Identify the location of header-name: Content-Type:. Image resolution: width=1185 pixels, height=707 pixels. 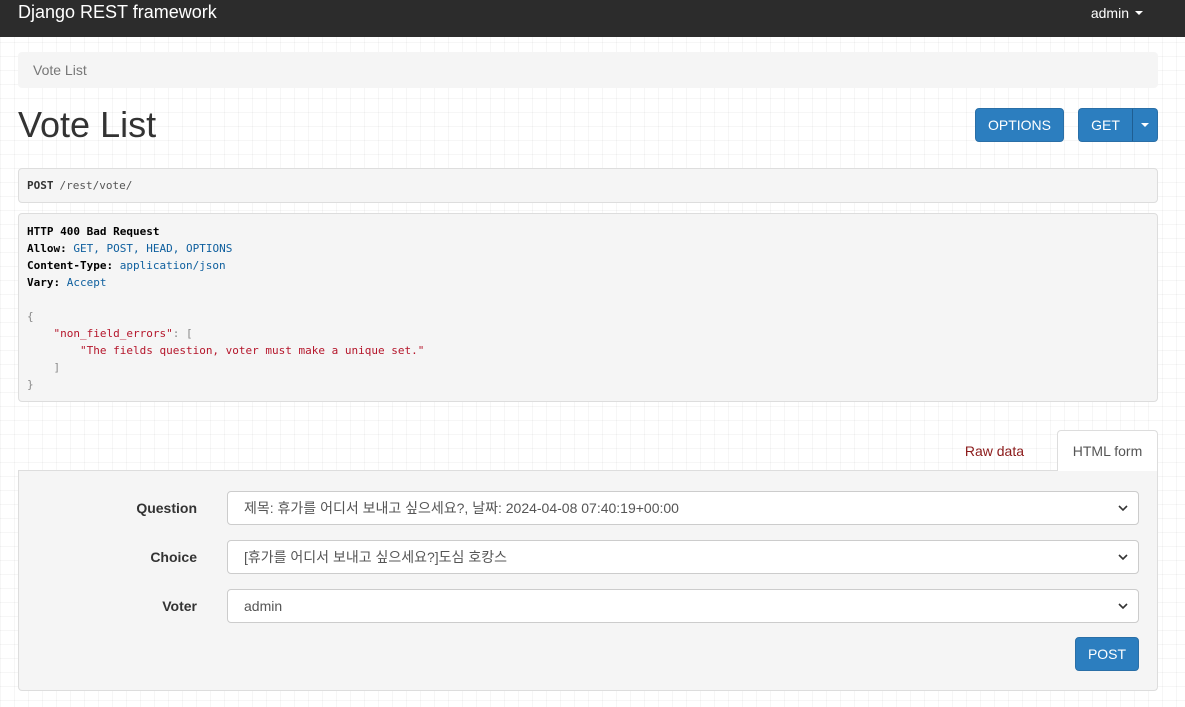
(70, 265).